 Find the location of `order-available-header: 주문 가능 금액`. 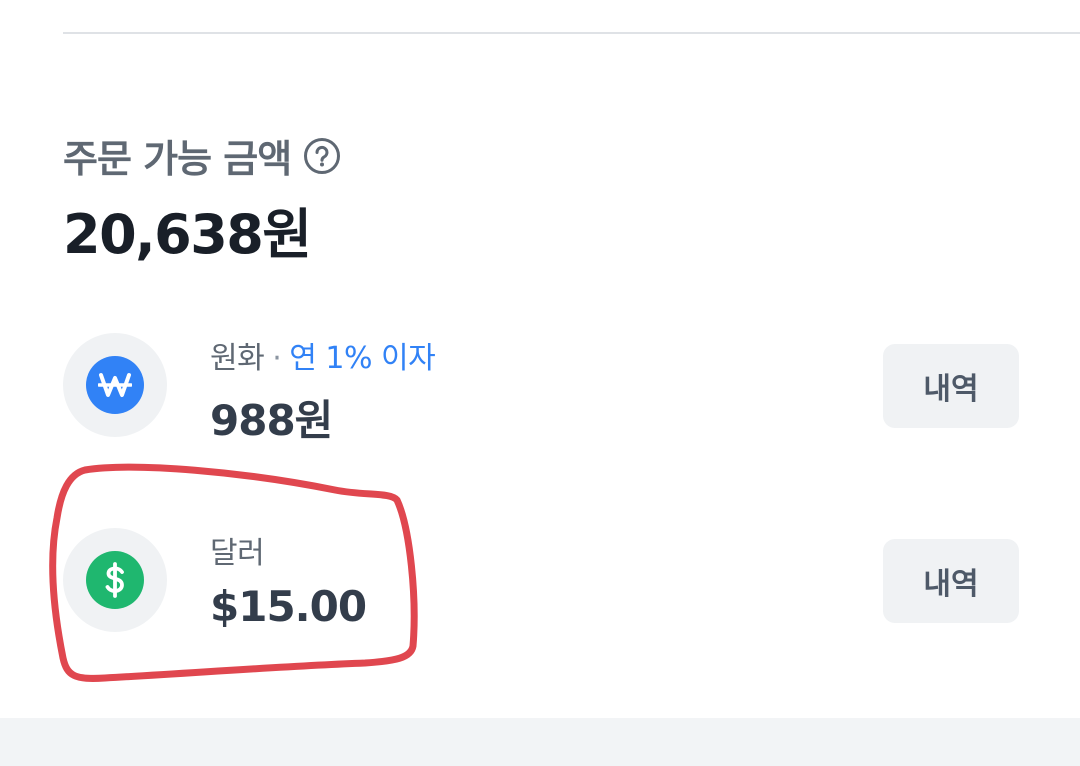

order-available-header: 주문 가능 금액 is located at coordinates (202, 155).